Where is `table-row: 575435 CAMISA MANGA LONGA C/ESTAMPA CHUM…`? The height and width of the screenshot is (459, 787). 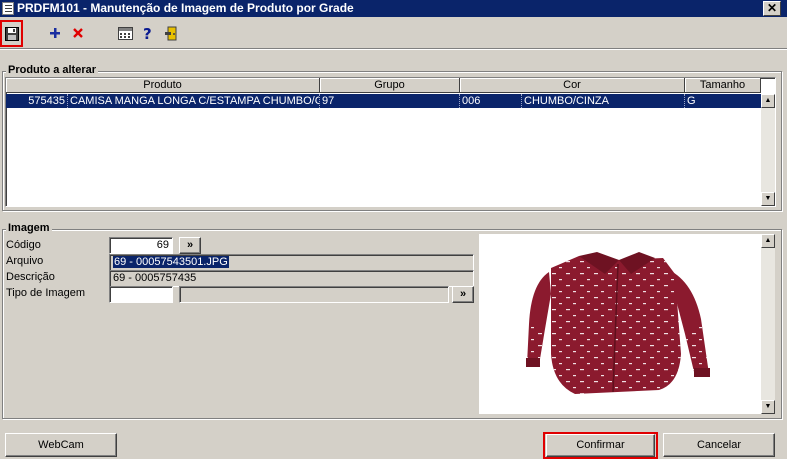 table-row: 575435 CAMISA MANGA LONGA C/ESTAMPA CHUM… is located at coordinates (383, 101).